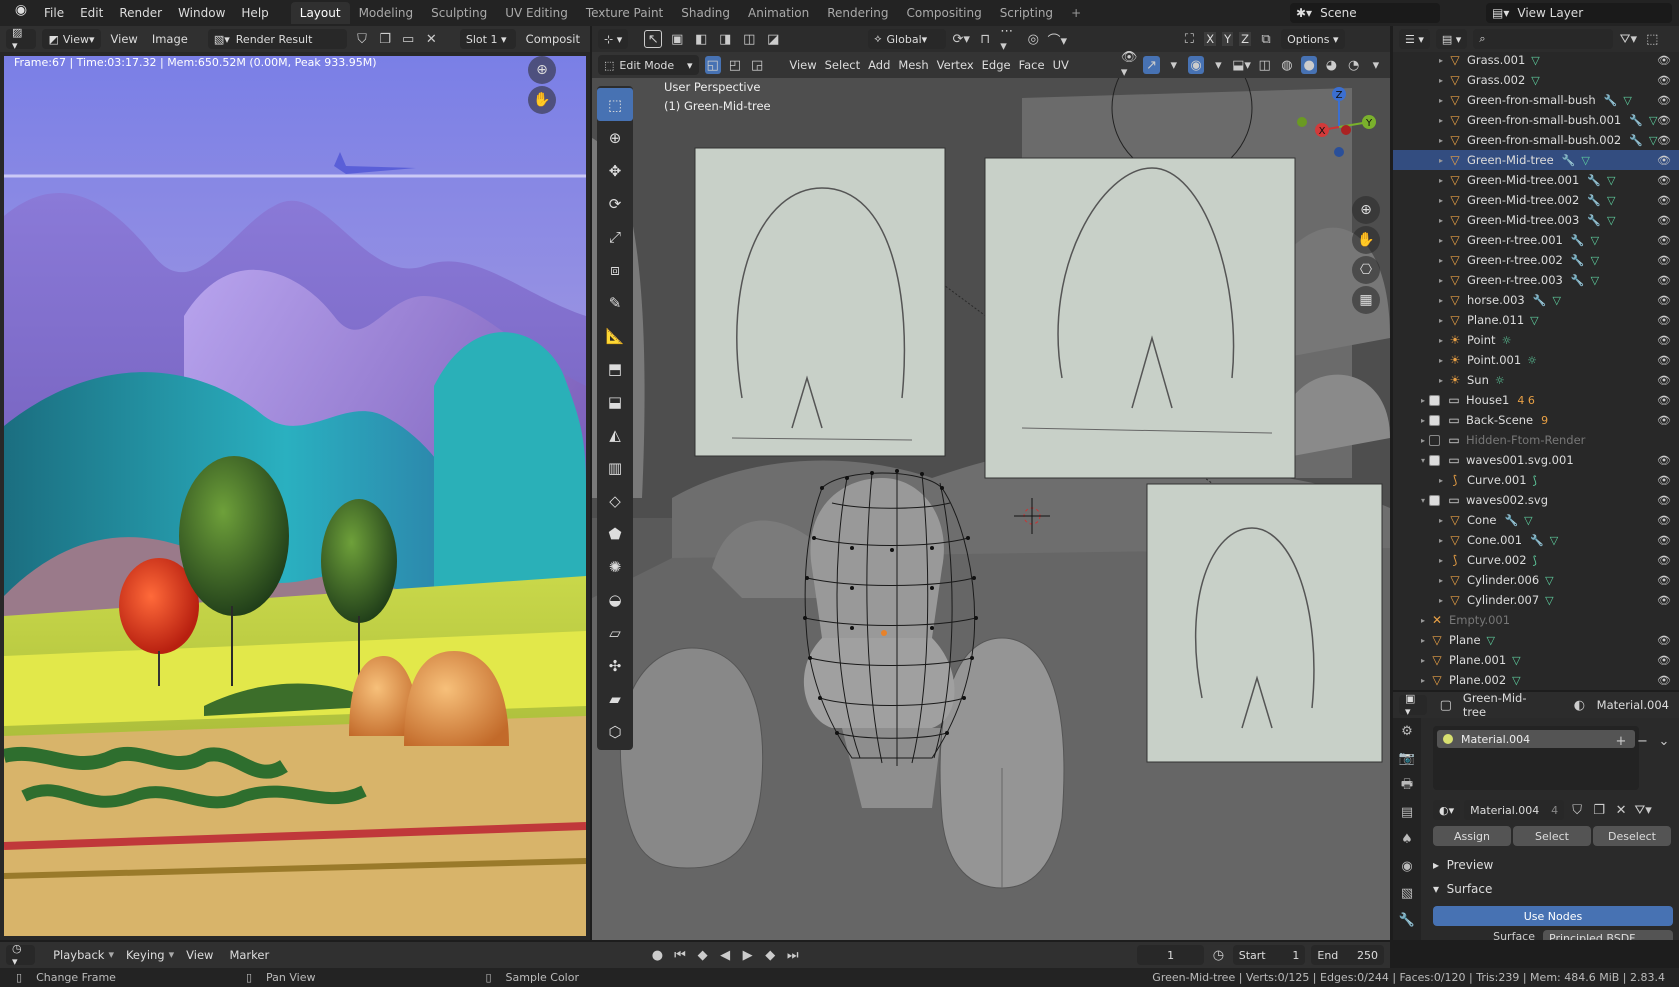 The height and width of the screenshot is (987, 1679). Describe the element at coordinates (615, 533) in the screenshot. I see `poly-build-tool-icon: ⬟` at that location.